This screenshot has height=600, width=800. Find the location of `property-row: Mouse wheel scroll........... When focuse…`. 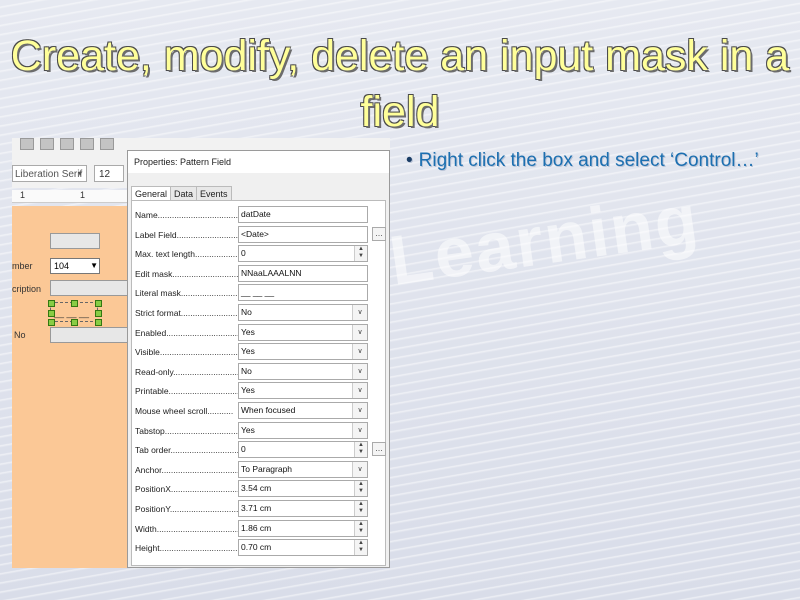

property-row: Mouse wheel scroll........... When focuse… is located at coordinates (259, 411).